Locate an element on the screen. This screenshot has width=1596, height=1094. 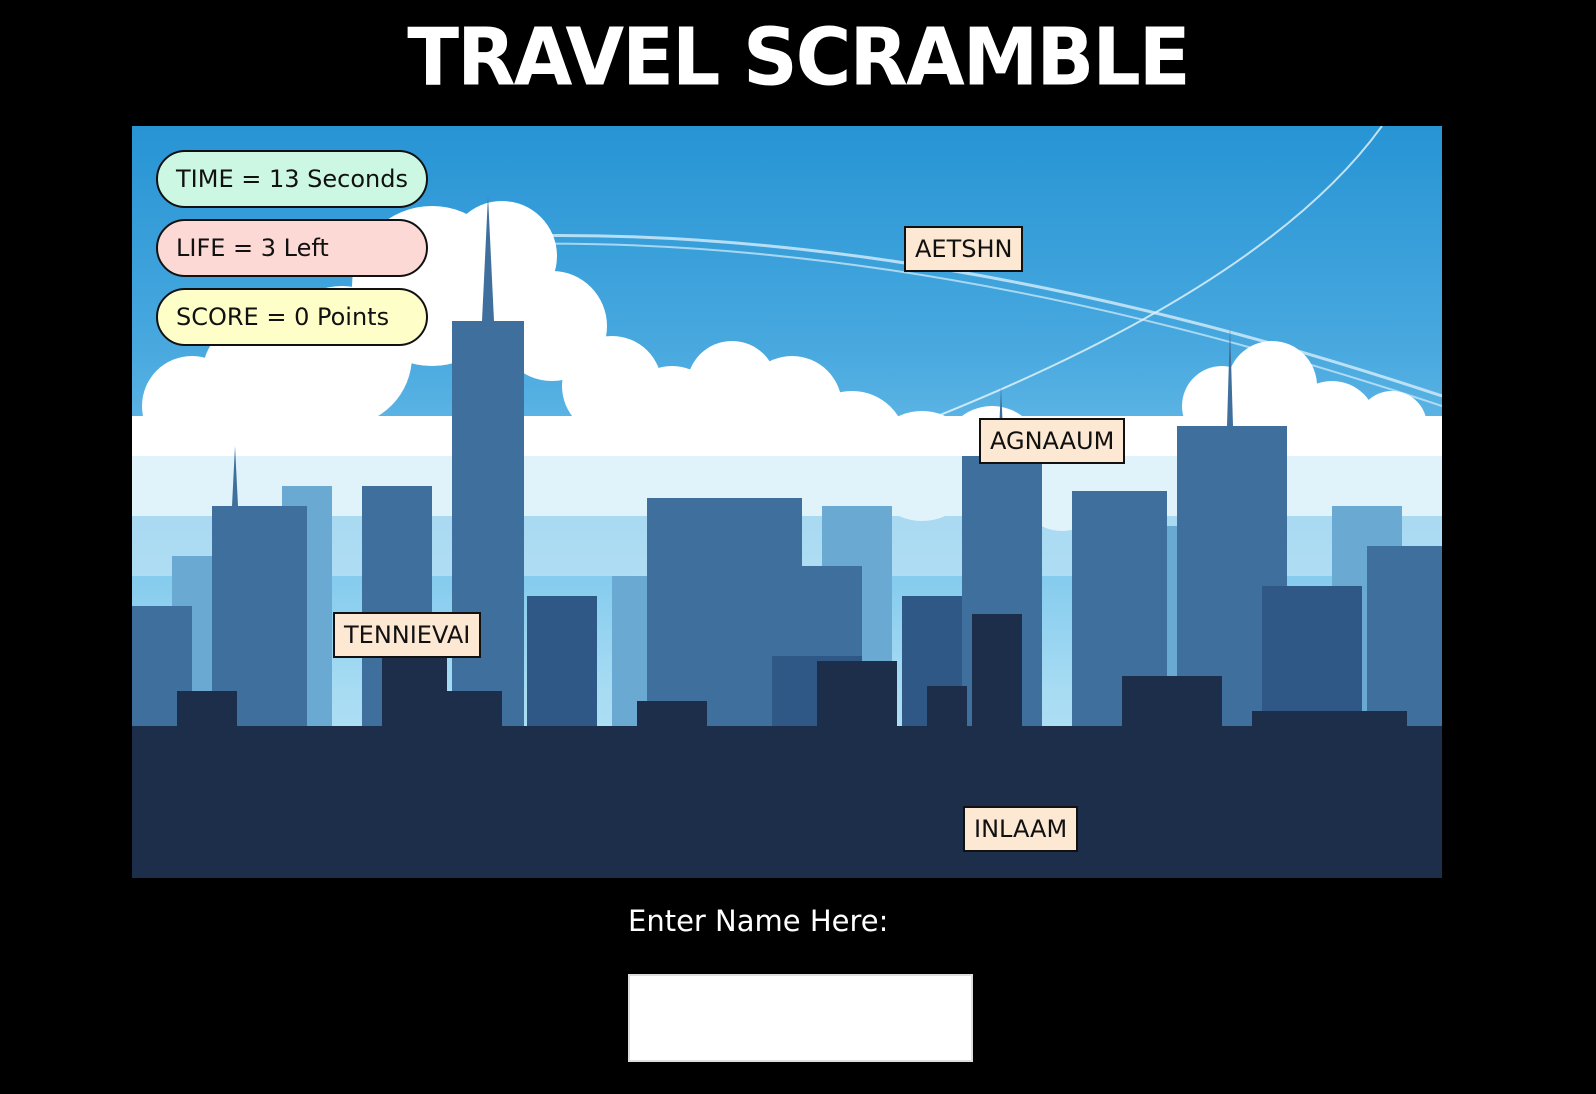
scrambled-word-tile: TENNIEVAI is located at coordinates (407, 635).